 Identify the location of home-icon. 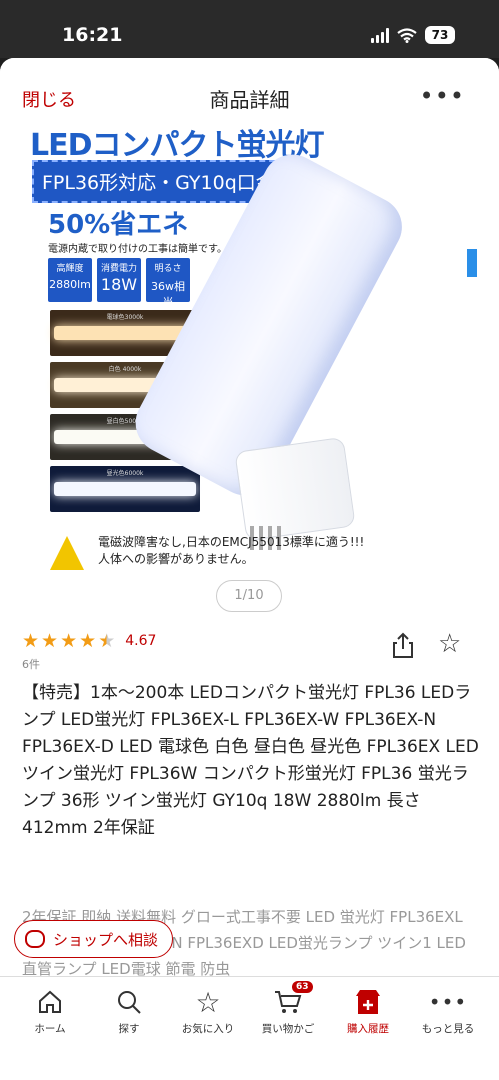
(50, 1002).